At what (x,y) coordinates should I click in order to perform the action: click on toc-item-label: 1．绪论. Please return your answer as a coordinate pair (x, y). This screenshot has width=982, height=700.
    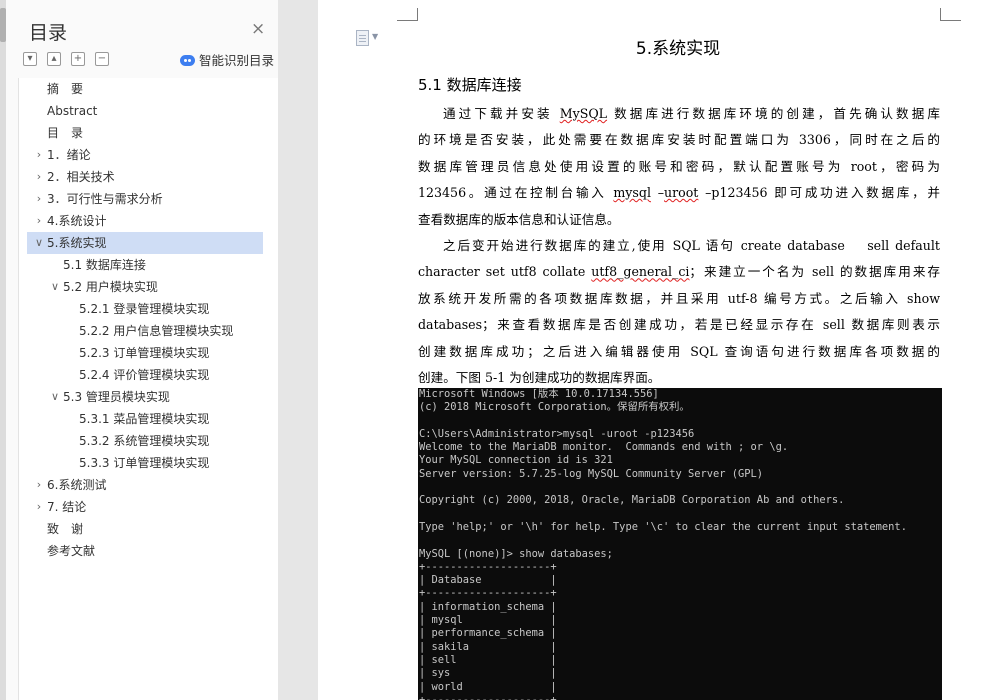
    Looking at the image, I should click on (69, 155).